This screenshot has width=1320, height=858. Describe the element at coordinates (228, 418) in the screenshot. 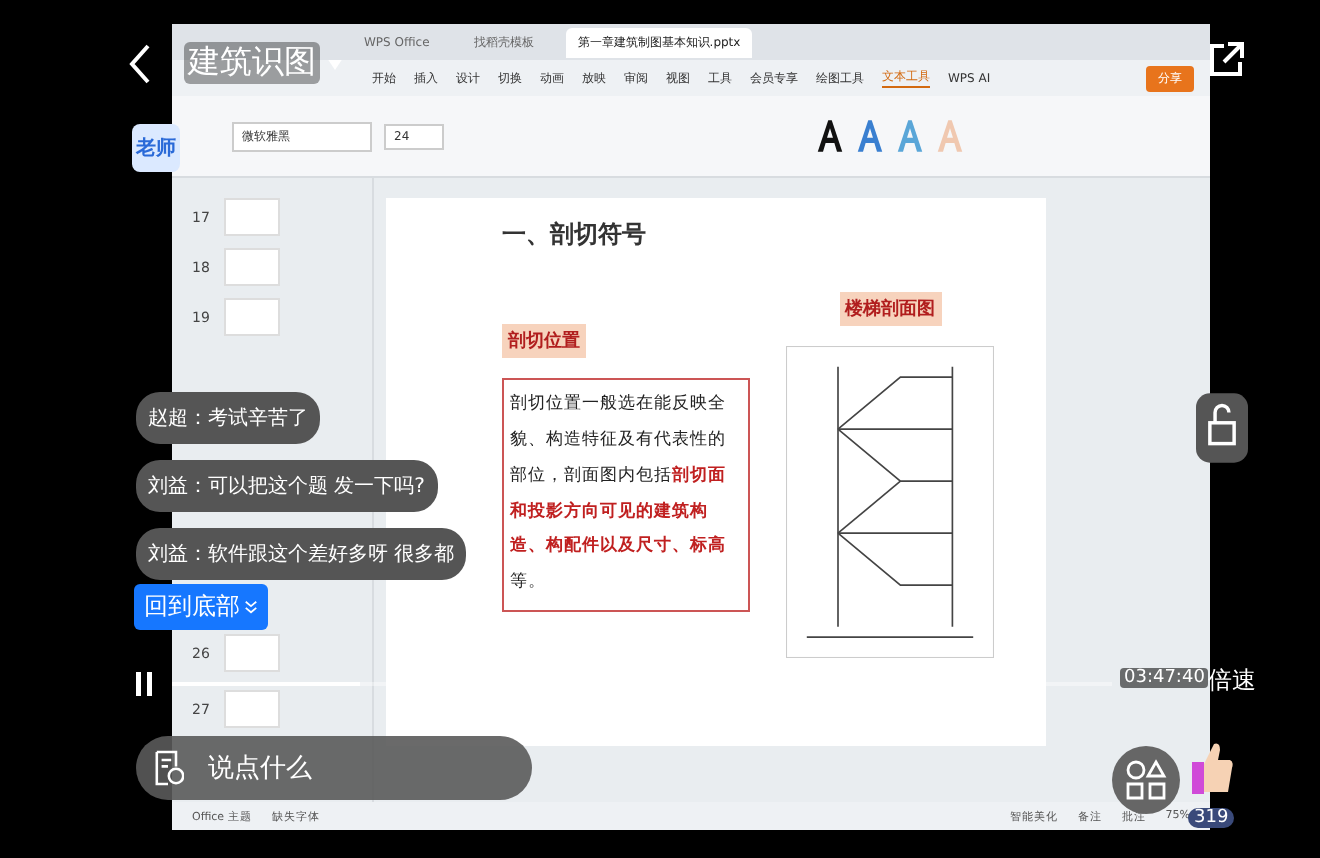

I see `chat-message: 赵超：考试辛苦了` at that location.